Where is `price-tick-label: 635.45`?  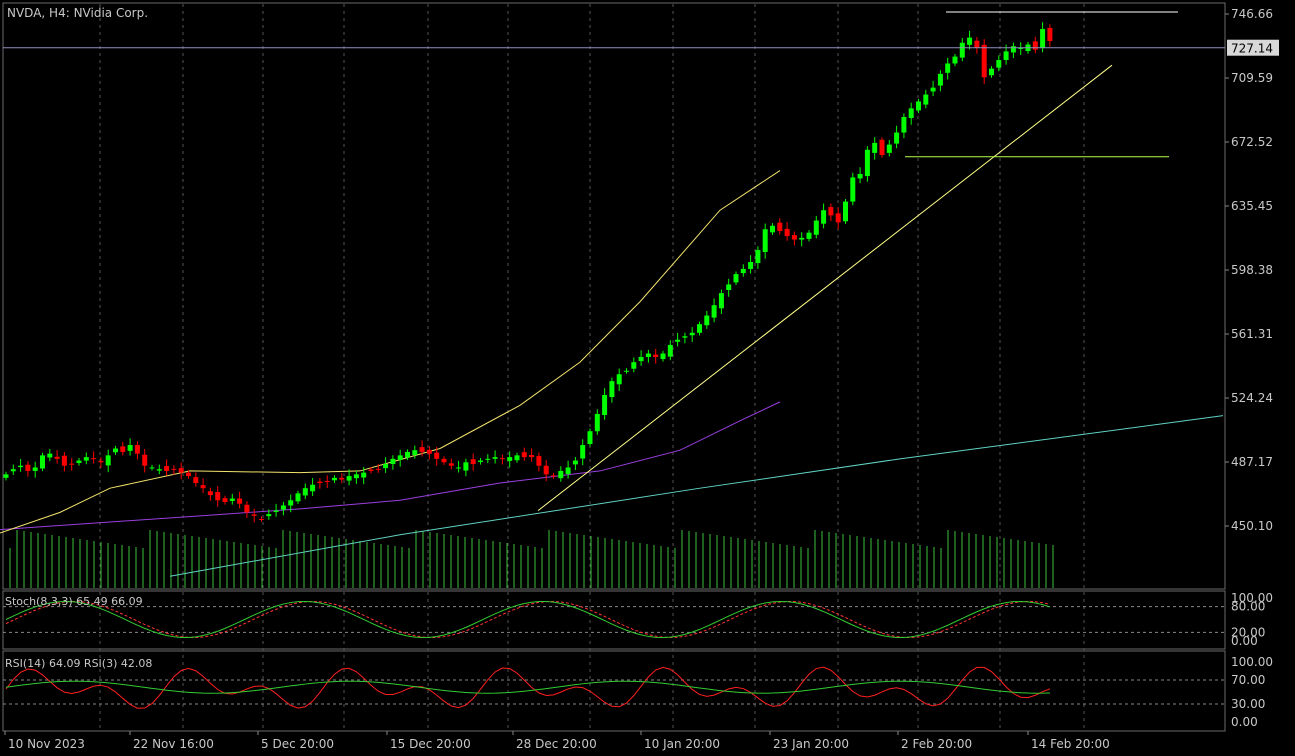
price-tick-label: 635.45 is located at coordinates (1252, 206).